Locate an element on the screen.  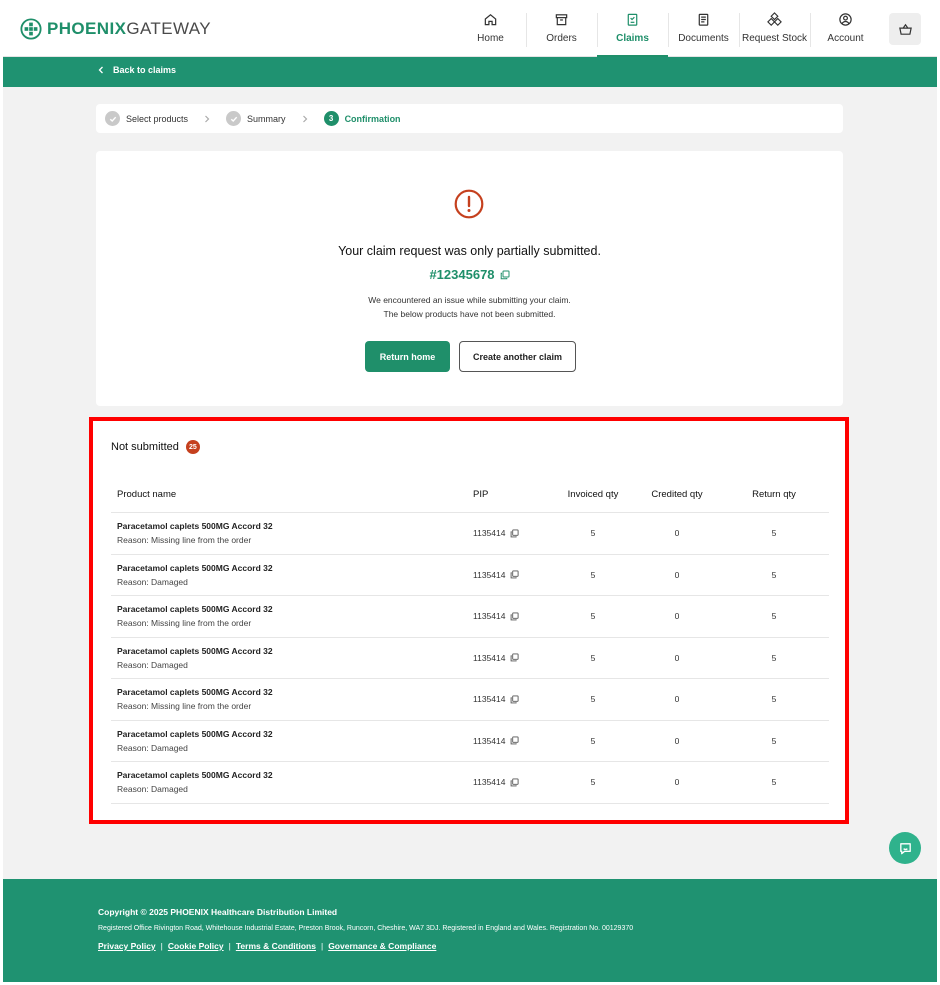
brand-name: PHOENIXGATEWAY is located at coordinates (129, 28).